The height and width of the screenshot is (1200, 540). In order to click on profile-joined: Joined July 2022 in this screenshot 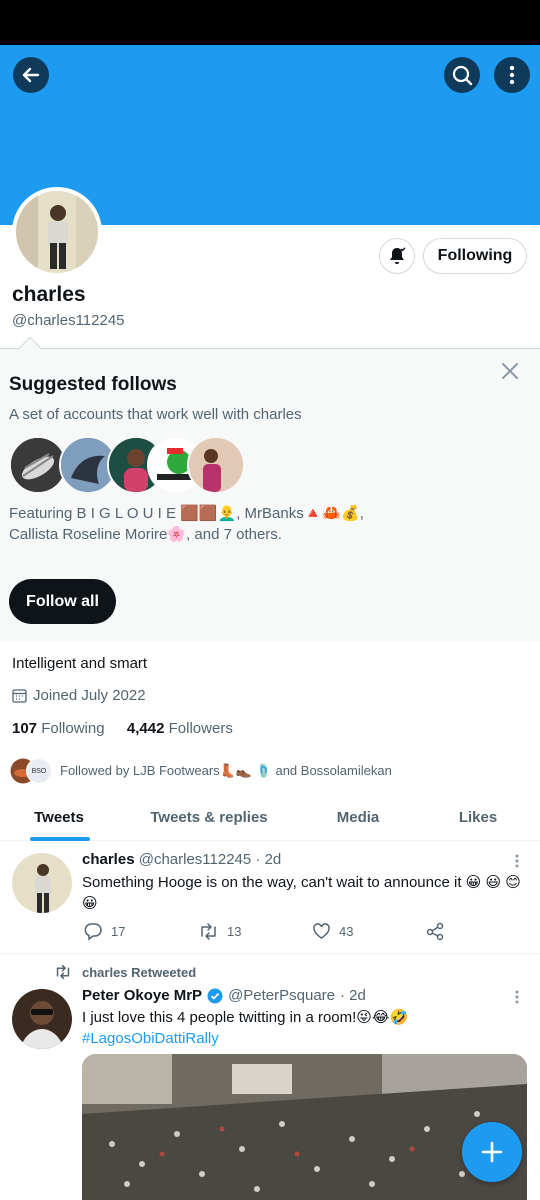, I will do `click(79, 695)`.